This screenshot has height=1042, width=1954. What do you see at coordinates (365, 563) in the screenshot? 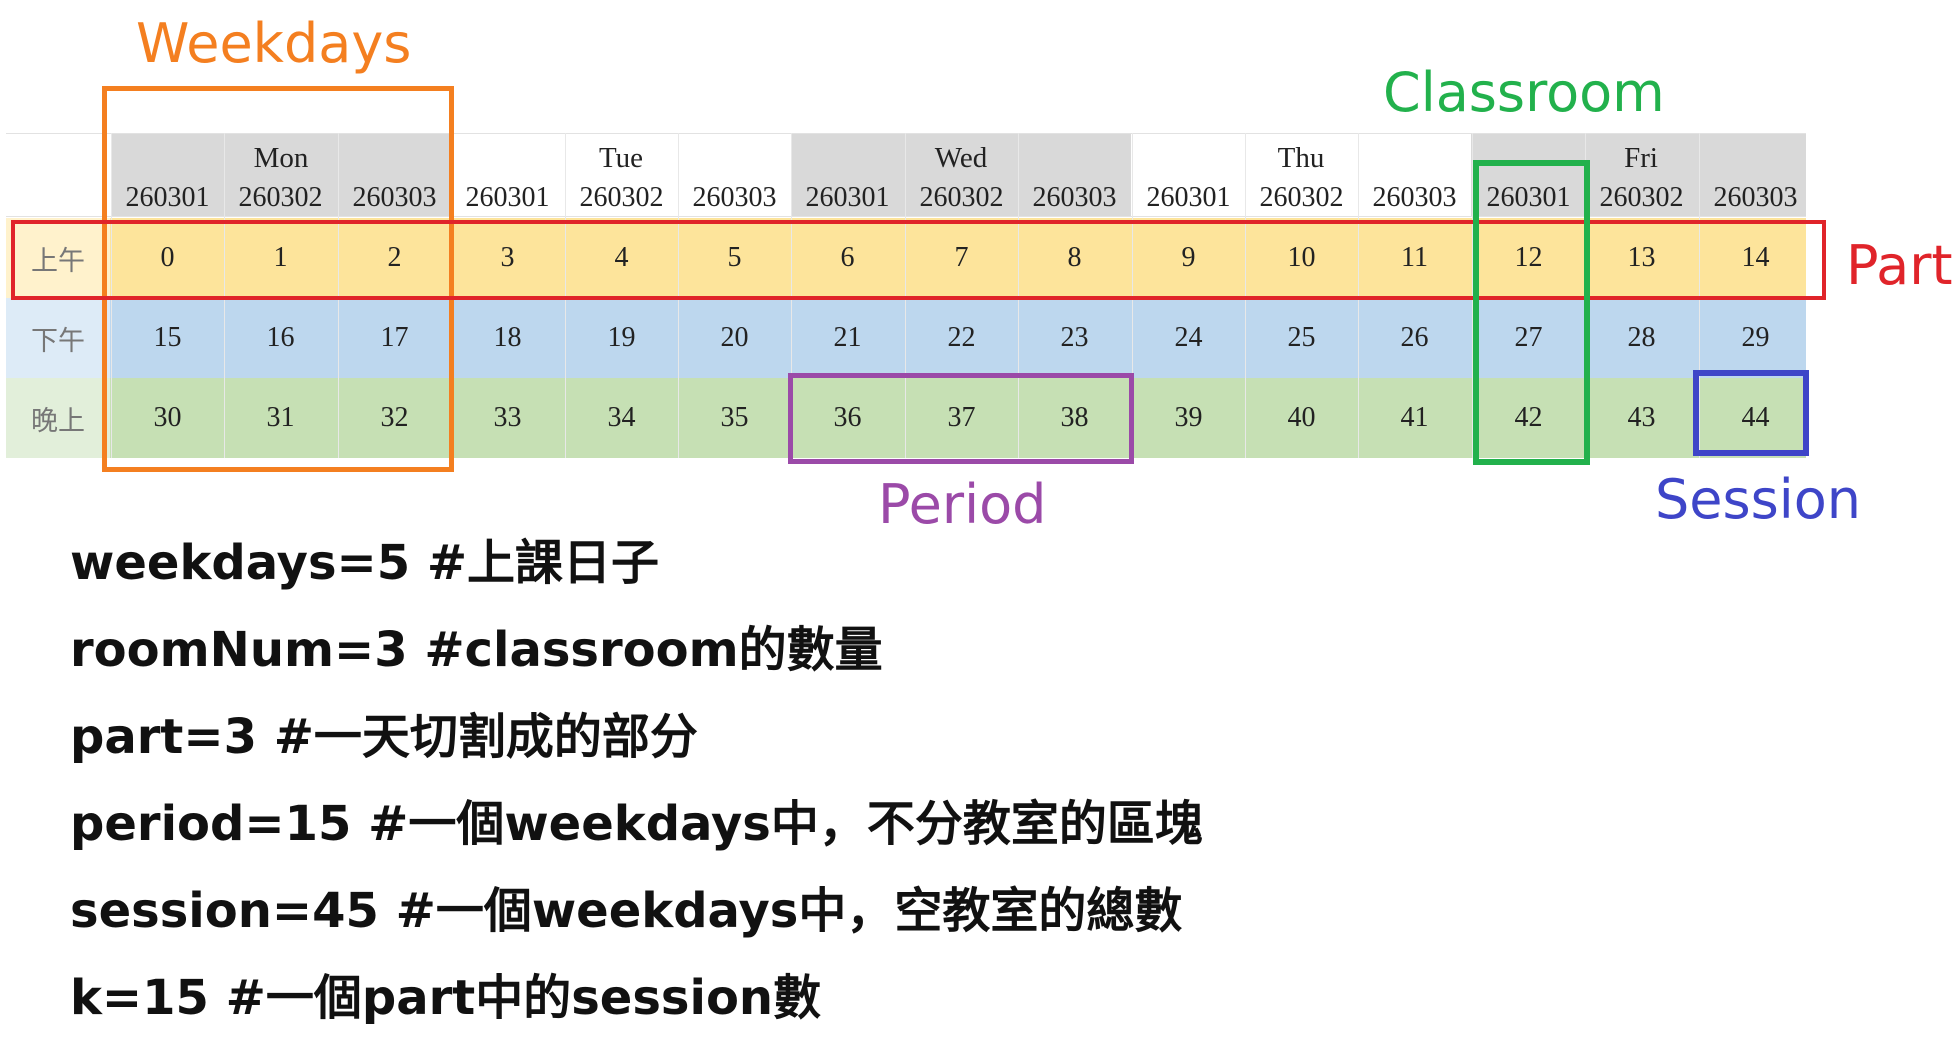
I see `note-weekdays: weekdays=5 #上課日子` at bounding box center [365, 563].